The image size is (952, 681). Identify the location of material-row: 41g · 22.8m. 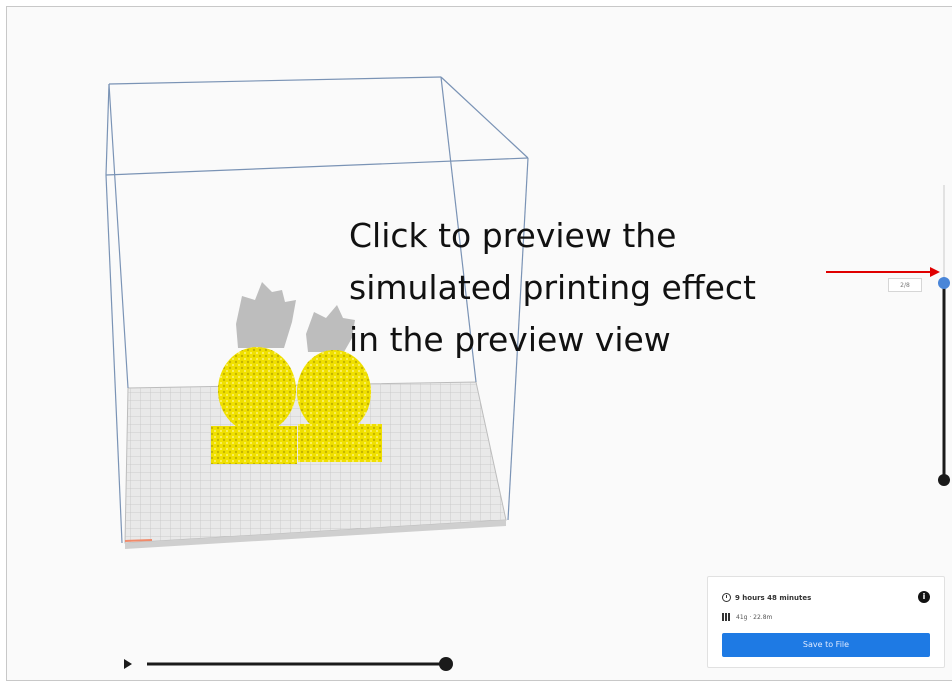
(747, 617).